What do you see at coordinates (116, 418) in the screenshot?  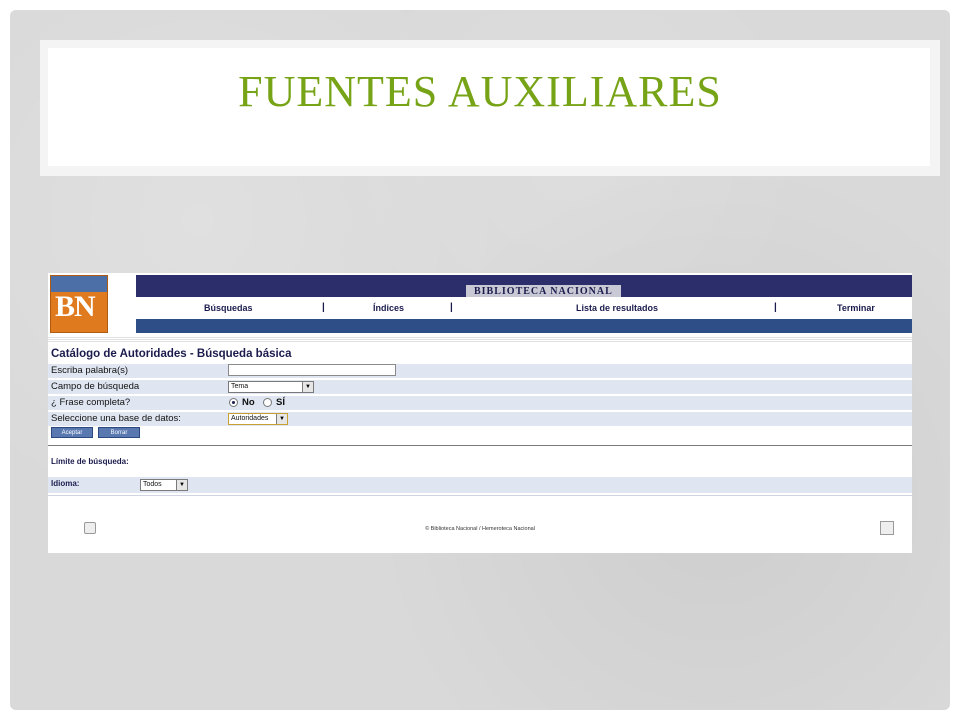 I see `database-label: Seleccione una base de datos:` at bounding box center [116, 418].